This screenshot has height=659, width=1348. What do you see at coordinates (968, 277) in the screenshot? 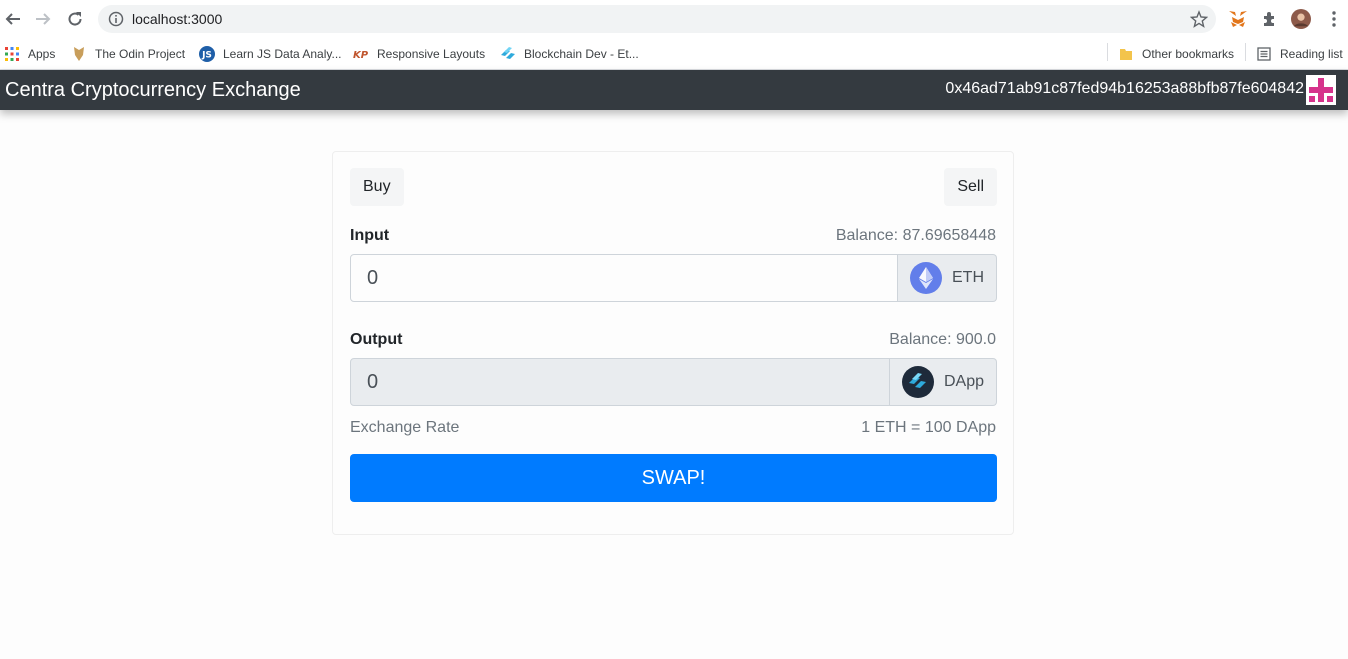
I see `input-token-label: ETH` at bounding box center [968, 277].